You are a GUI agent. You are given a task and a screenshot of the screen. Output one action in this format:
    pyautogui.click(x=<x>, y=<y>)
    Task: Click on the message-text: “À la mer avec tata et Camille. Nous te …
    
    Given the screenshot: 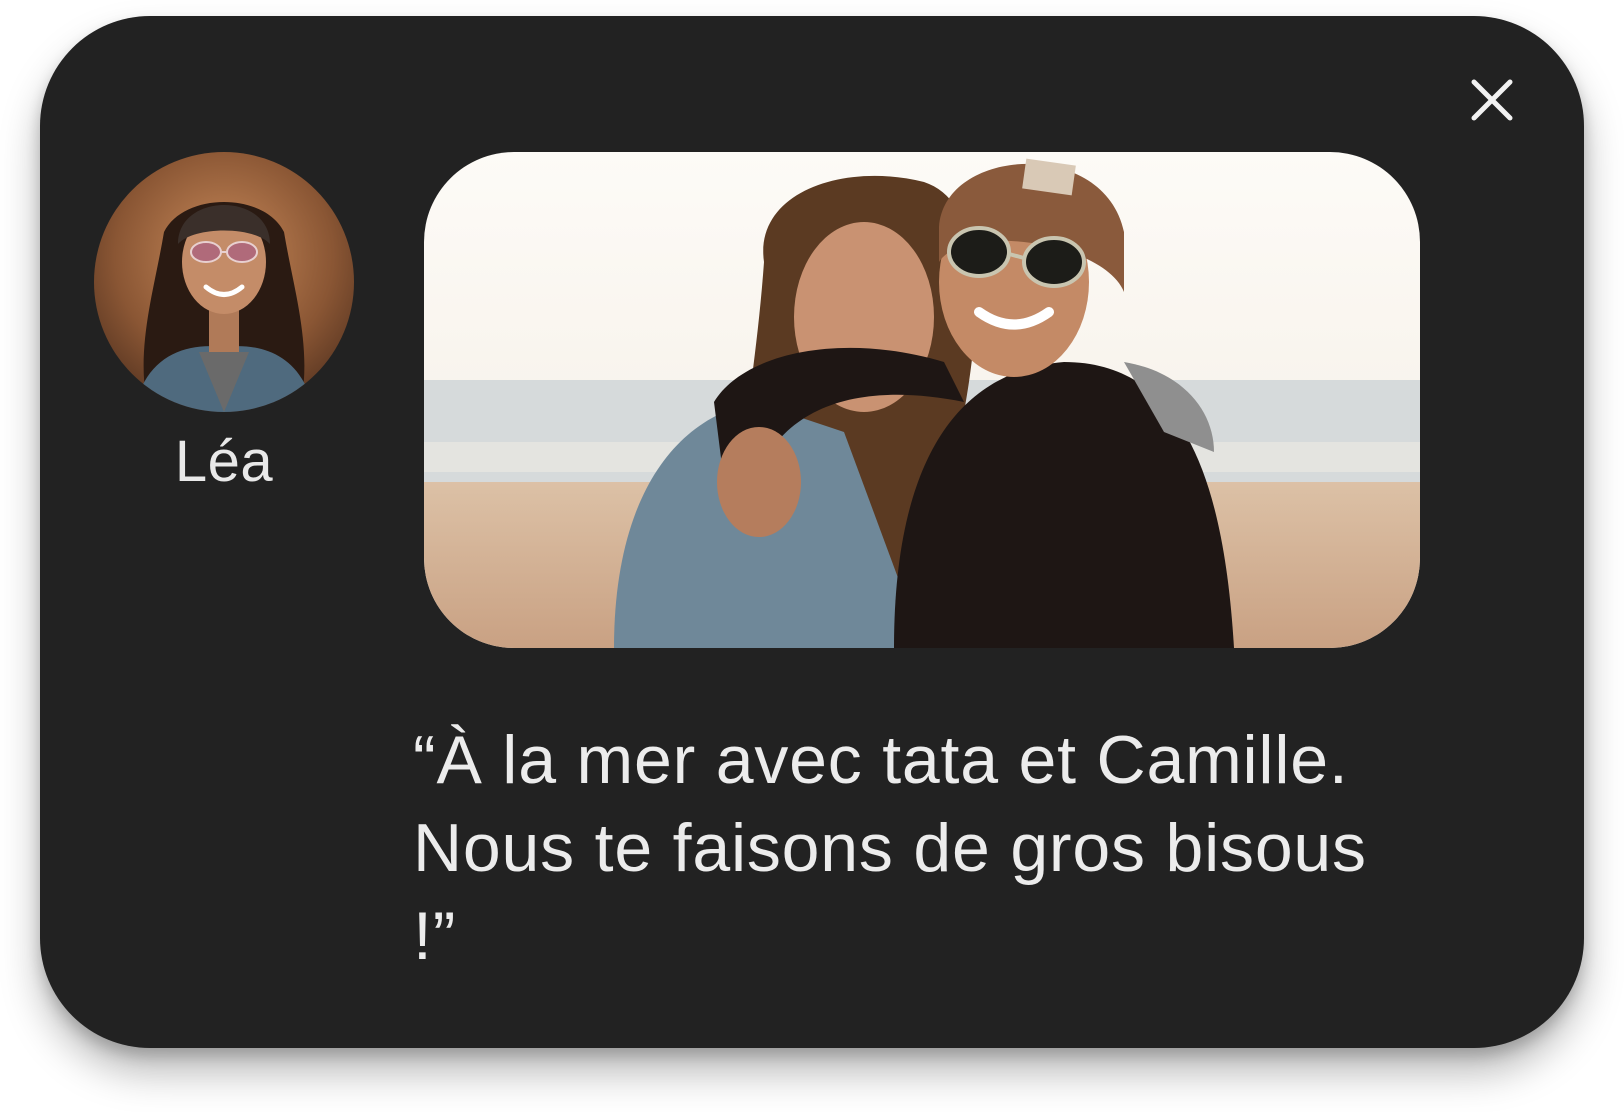 What is the action you would take?
    pyautogui.click(x=890, y=848)
    